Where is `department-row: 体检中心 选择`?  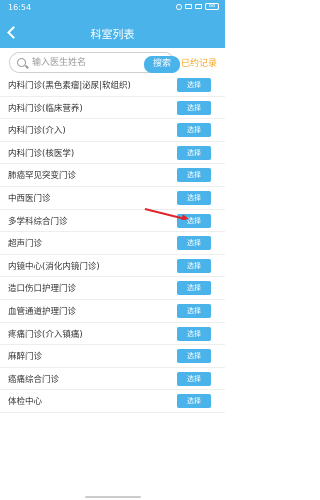
department-row: 体检中心 选择 is located at coordinates (112, 401).